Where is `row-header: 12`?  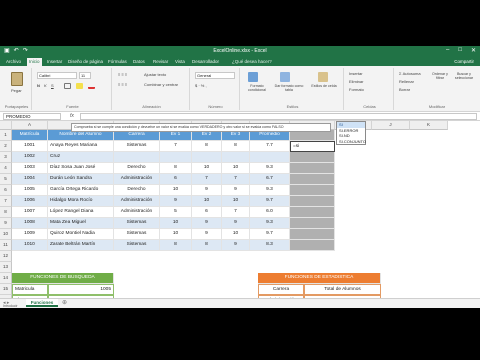 row-header: 12 is located at coordinates (6, 256).